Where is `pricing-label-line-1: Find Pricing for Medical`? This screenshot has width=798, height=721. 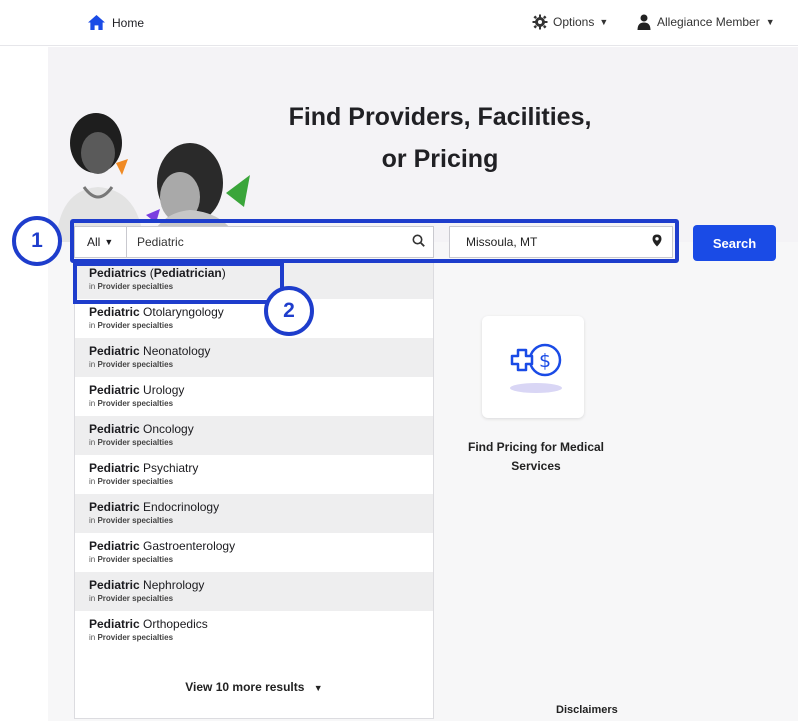
pricing-label-line-1: Find Pricing for Medical is located at coordinates (535, 447).